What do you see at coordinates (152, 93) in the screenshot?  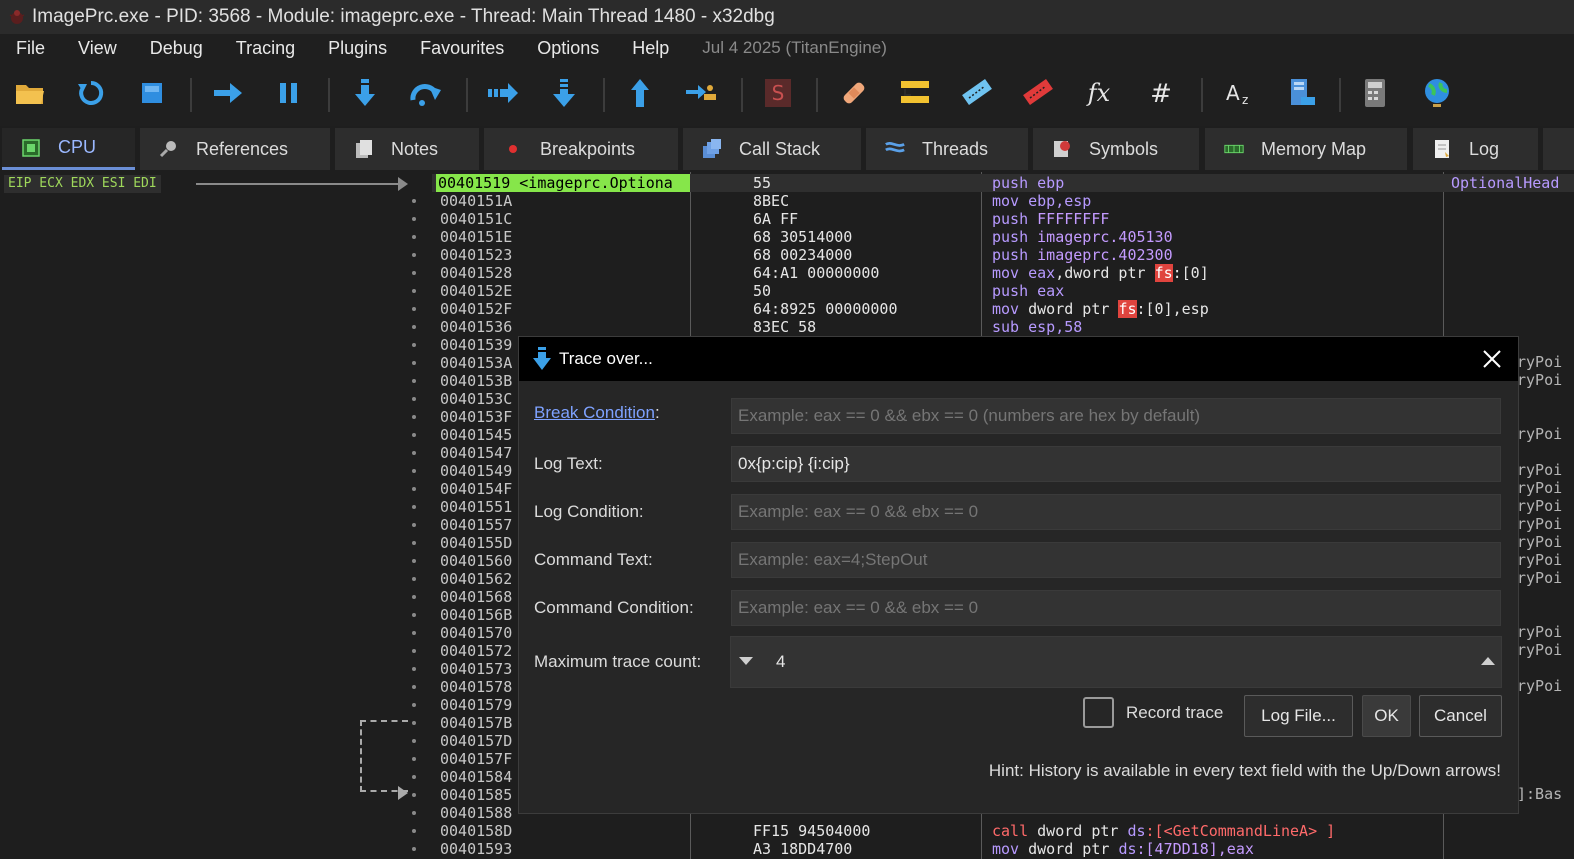 I see `stop-icon` at bounding box center [152, 93].